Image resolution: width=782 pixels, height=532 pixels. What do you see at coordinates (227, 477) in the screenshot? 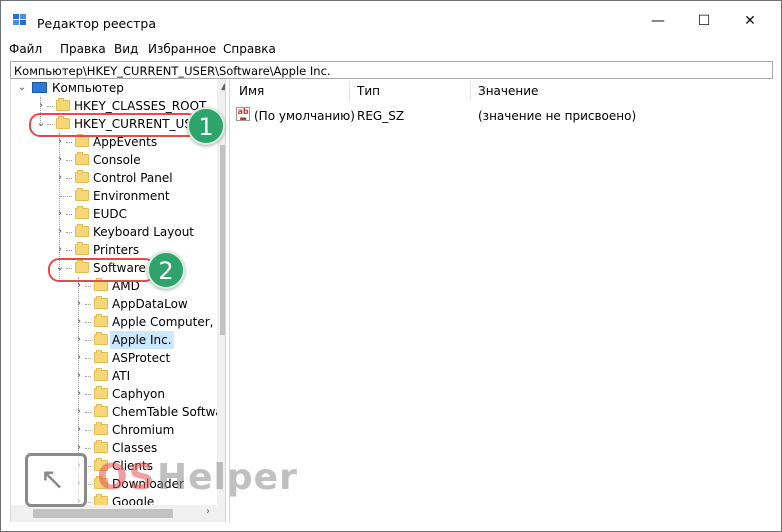
I see `watermark-text-helper: Helper` at bounding box center [227, 477].